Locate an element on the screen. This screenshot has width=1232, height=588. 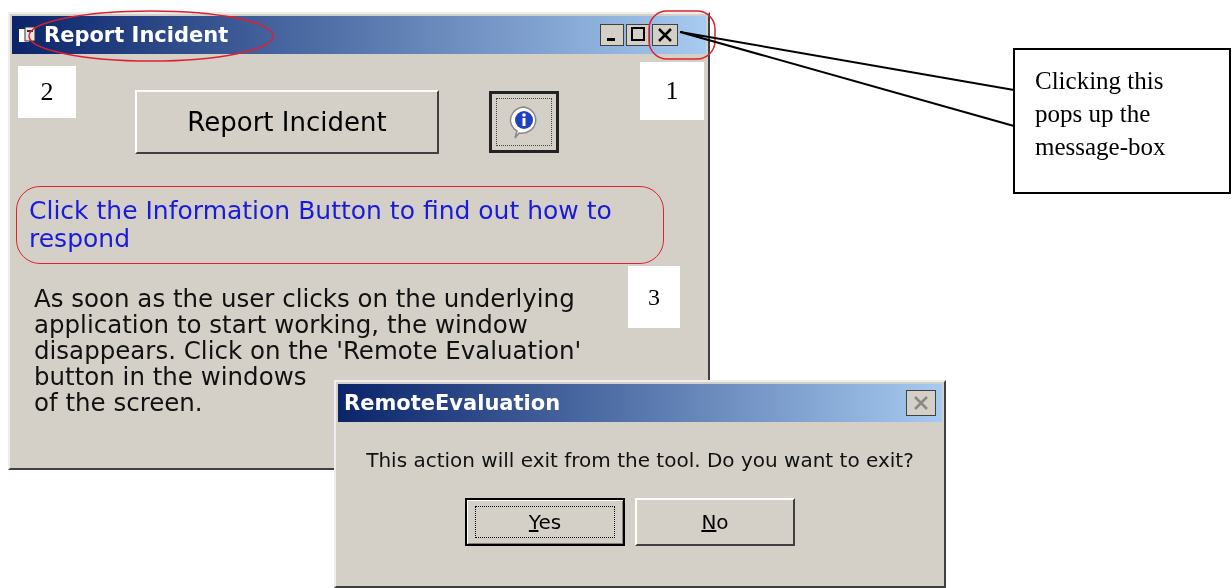
description-text: application to start working, the window is located at coordinates (281, 325).